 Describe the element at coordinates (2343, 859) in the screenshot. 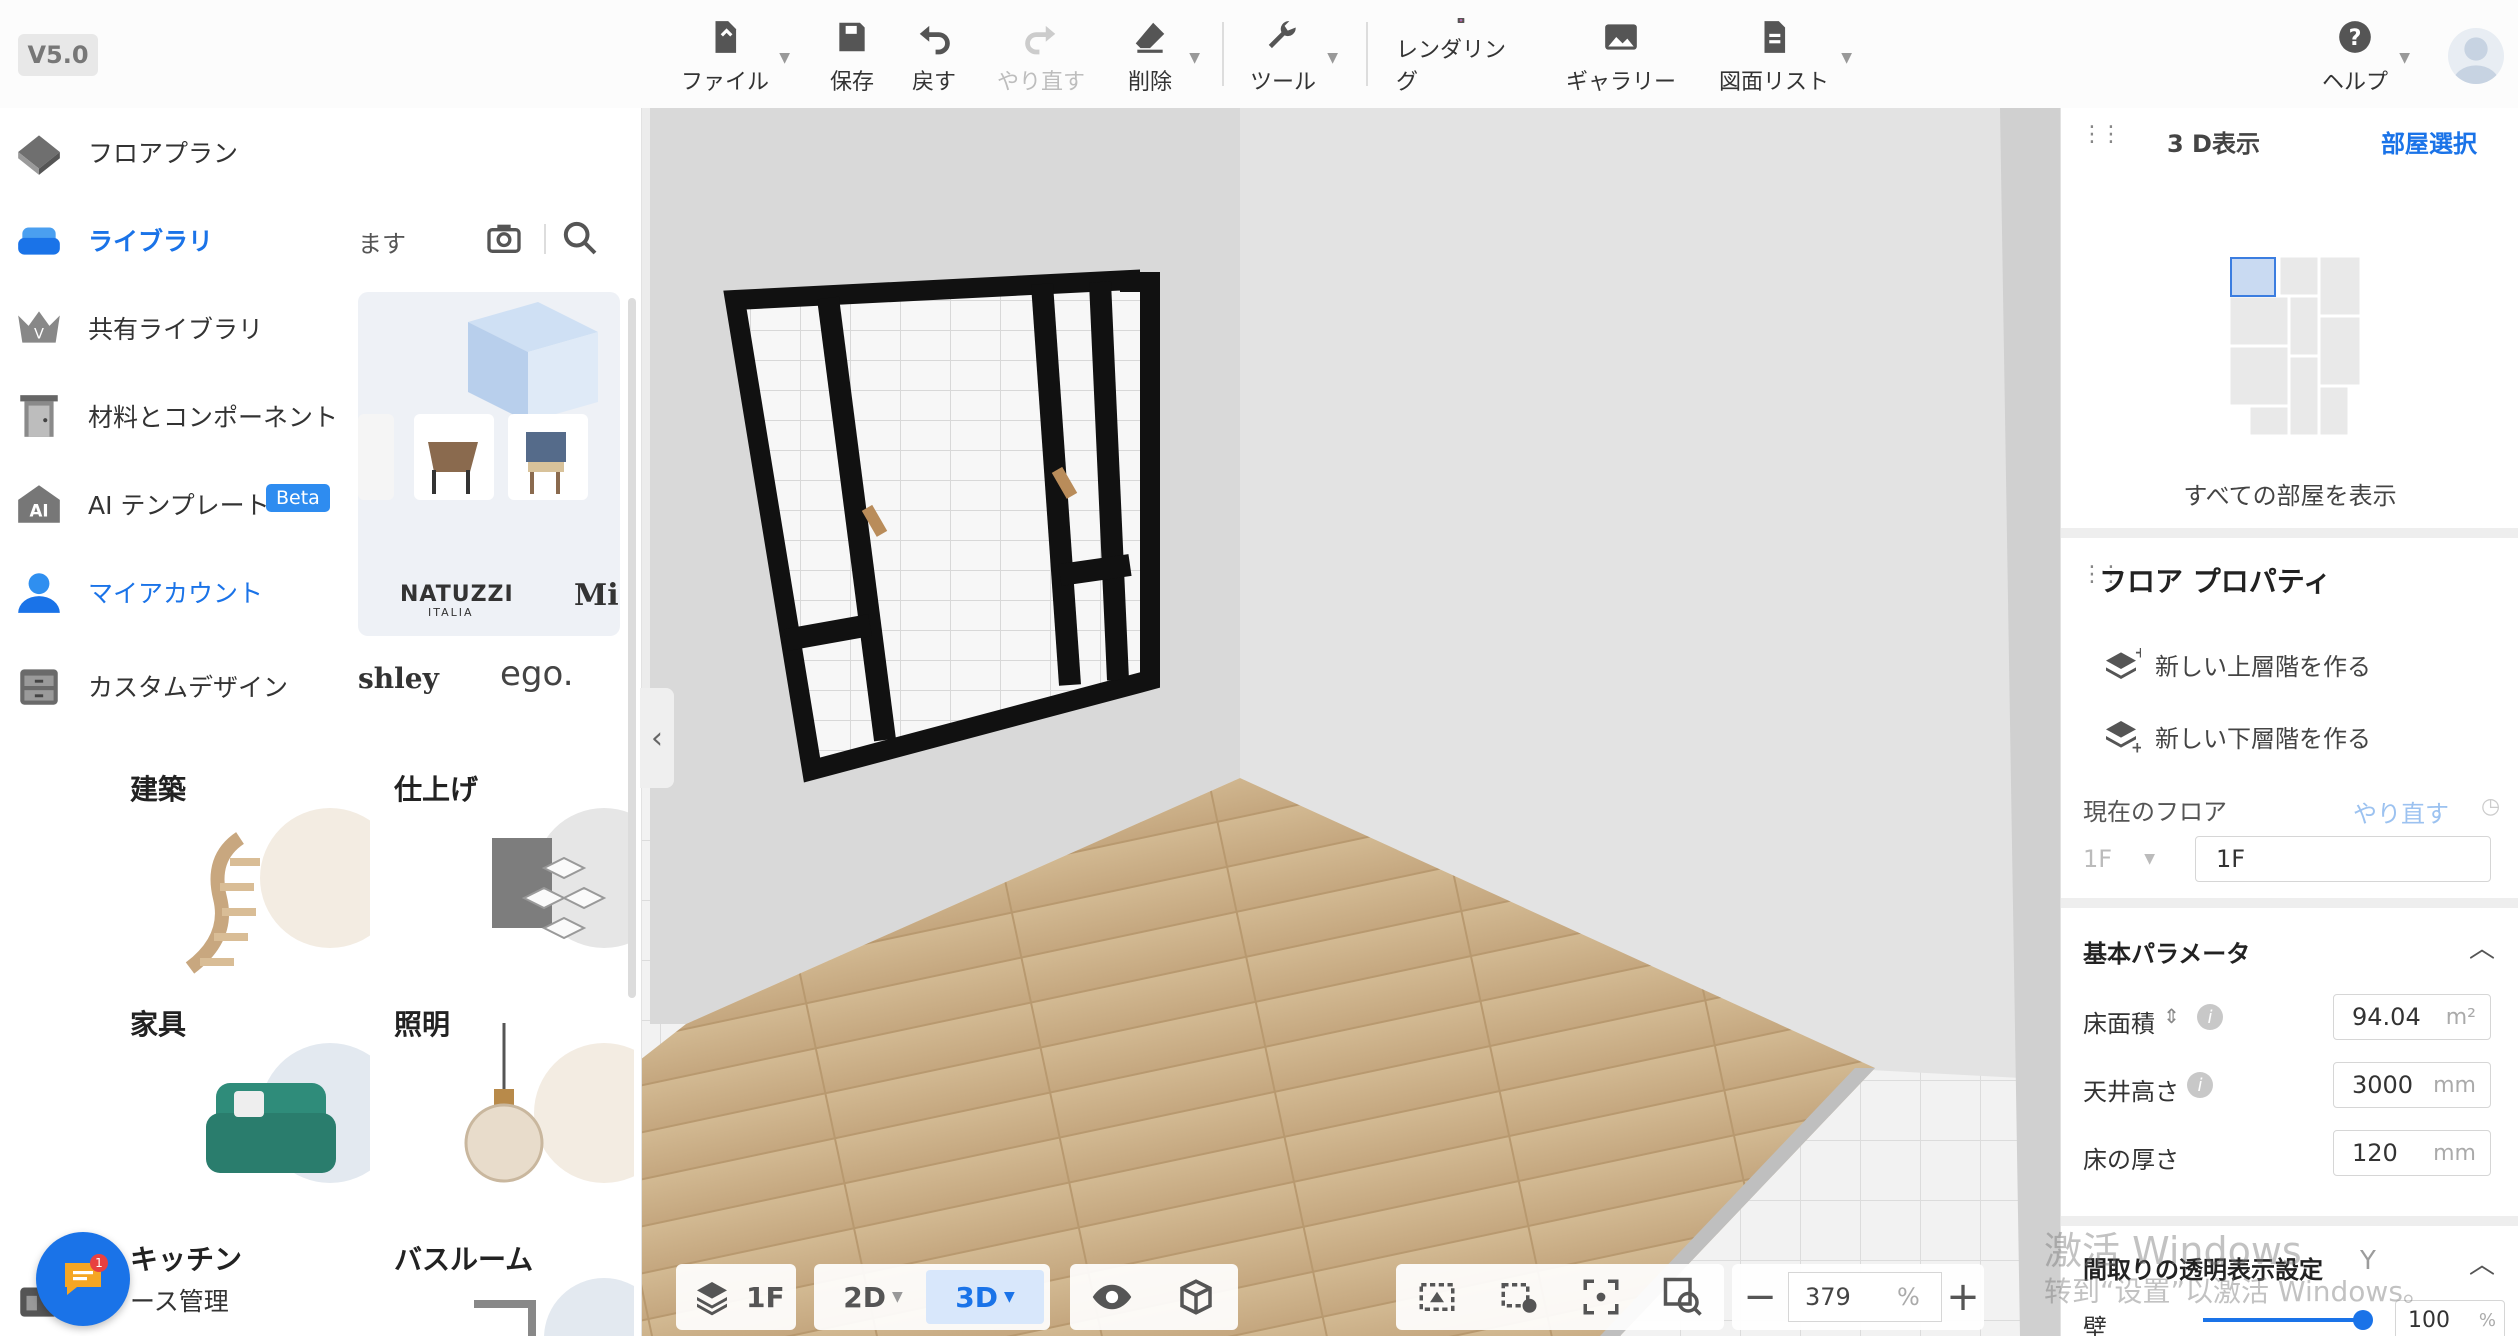

I see `floor-name-input: 1F` at that location.